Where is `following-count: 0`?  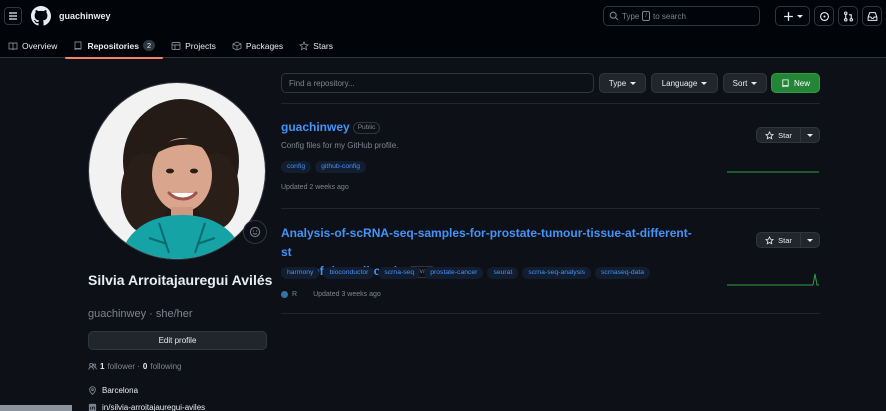
following-count: 0 is located at coordinates (145, 366).